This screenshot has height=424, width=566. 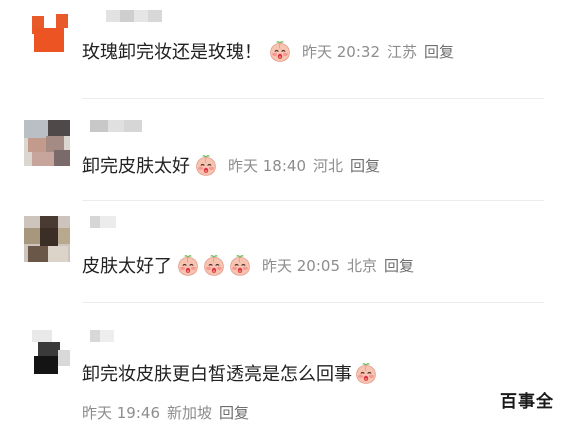 I want to click on comment-location: 河北, so click(x=328, y=165).